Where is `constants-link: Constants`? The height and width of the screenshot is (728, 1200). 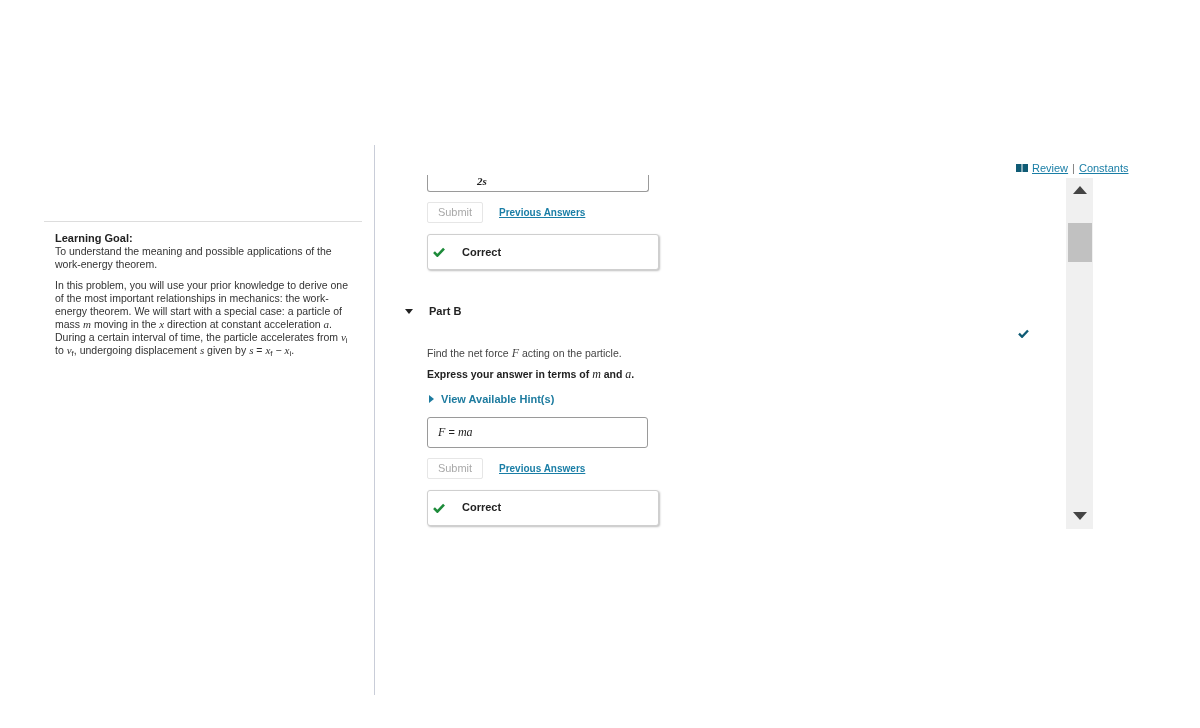
constants-link: Constants is located at coordinates (1103, 168).